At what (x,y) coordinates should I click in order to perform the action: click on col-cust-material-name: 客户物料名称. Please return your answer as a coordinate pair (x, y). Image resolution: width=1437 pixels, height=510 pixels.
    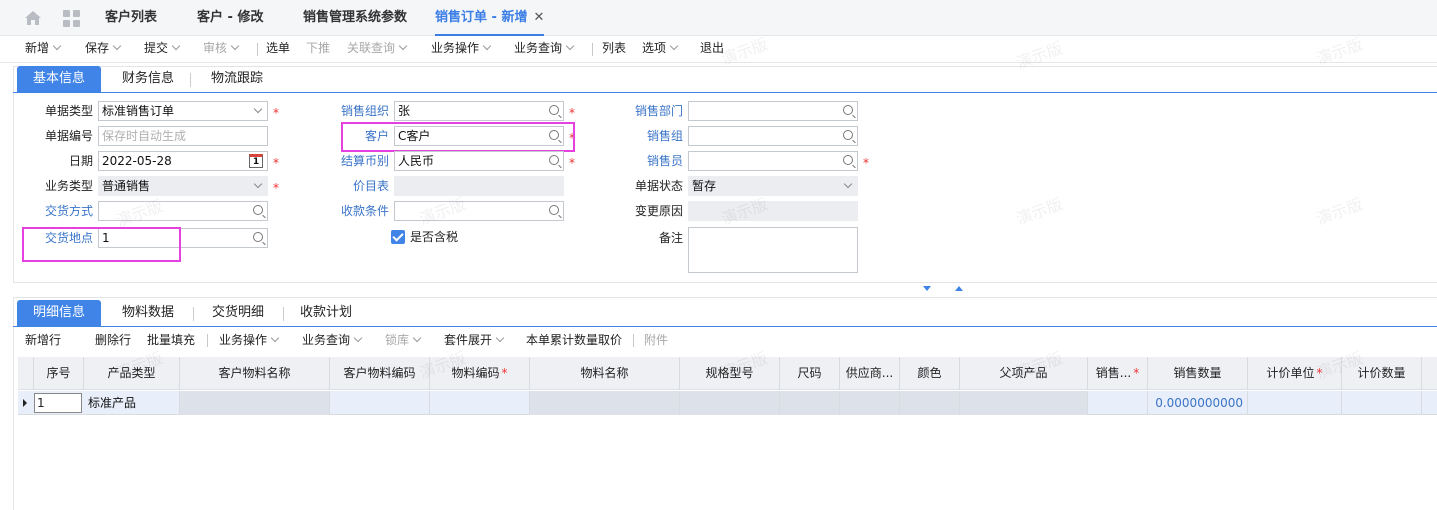
    Looking at the image, I should click on (255, 373).